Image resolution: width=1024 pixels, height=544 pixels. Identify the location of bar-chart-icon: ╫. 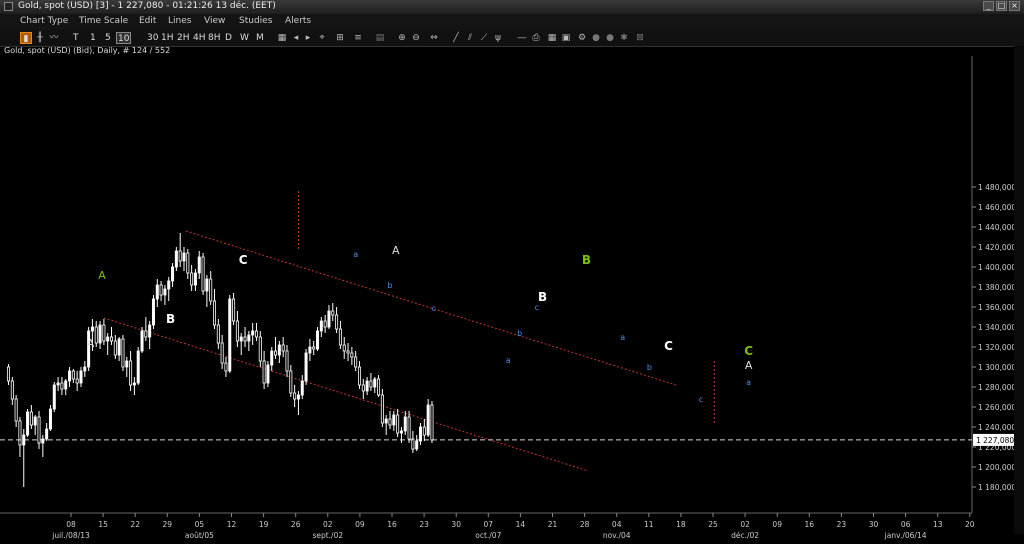
(40, 38).